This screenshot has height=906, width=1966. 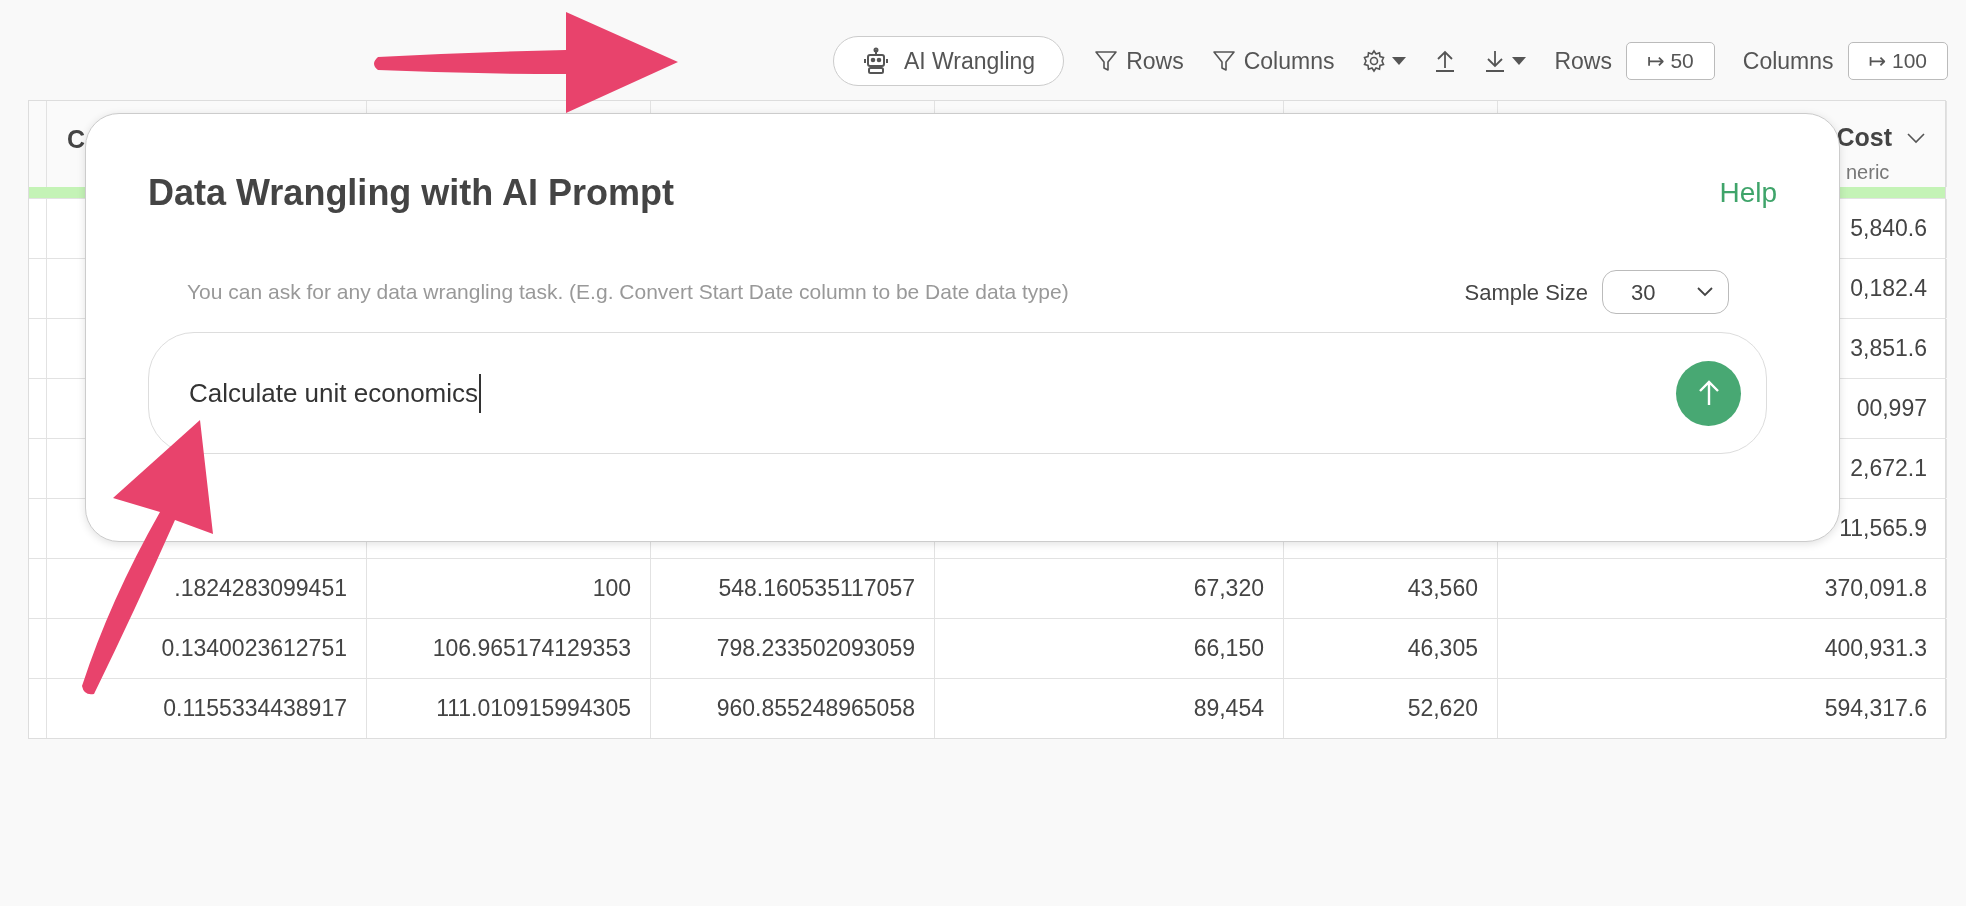 What do you see at coordinates (628, 292) in the screenshot?
I see `hint-text: You can ask for any data wrangling task. (E.g. Convert Start Date column to be Date data type)` at bounding box center [628, 292].